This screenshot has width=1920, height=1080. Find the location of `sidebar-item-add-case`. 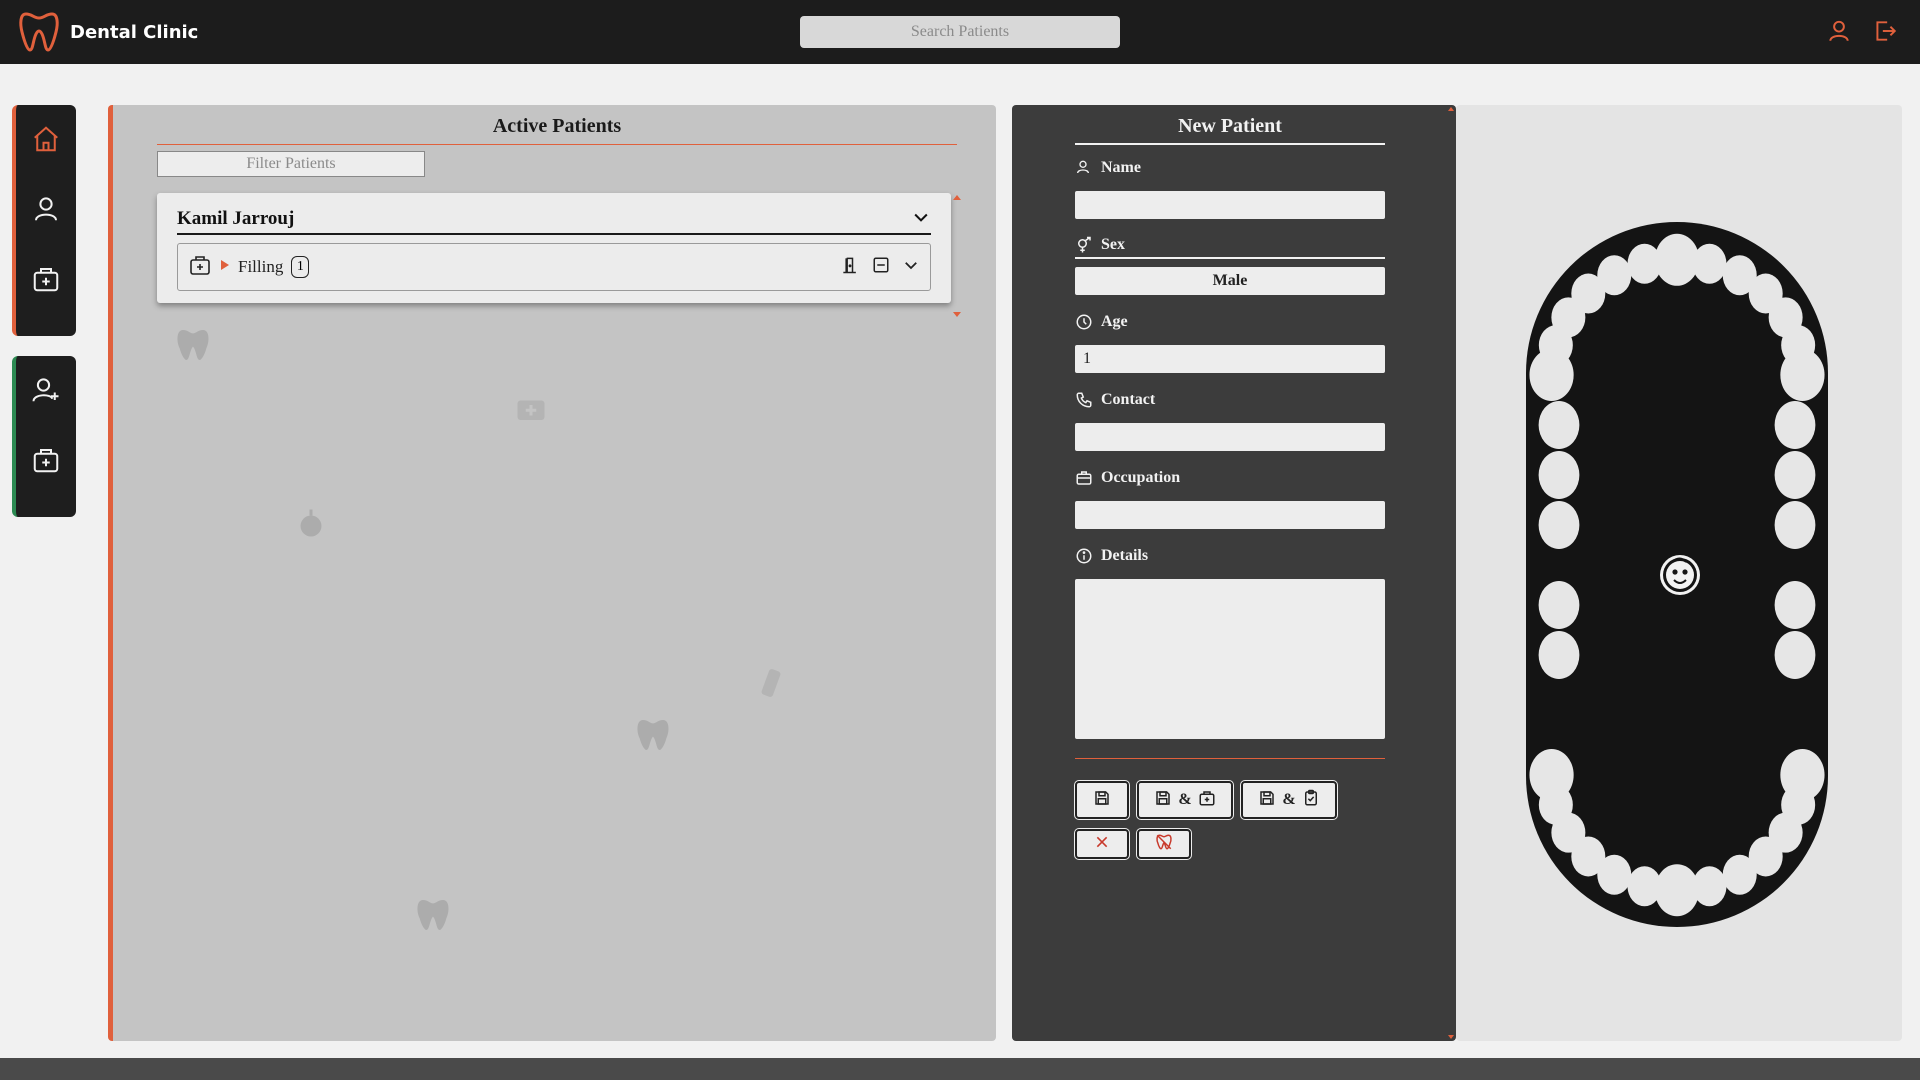

sidebar-item-add-case is located at coordinates (46, 462).